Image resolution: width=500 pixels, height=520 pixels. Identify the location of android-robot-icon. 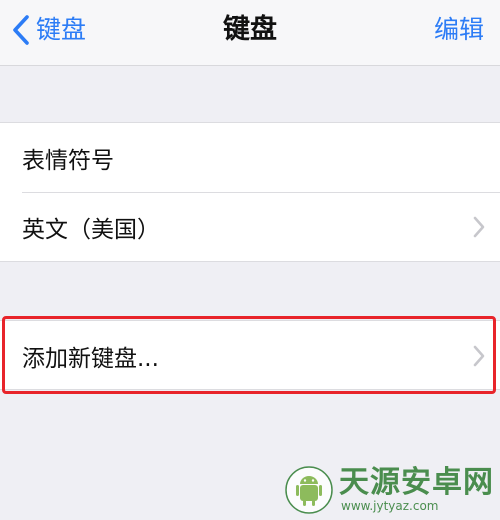
(309, 490).